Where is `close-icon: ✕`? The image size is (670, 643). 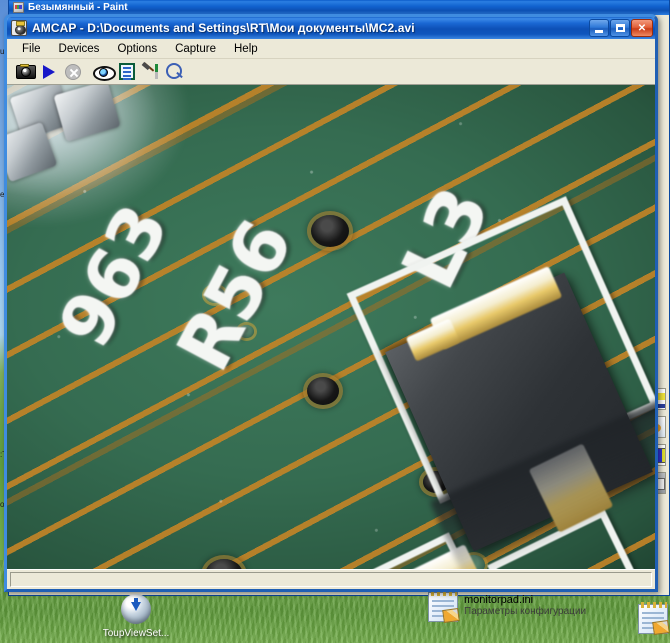 close-icon: ✕ is located at coordinates (642, 28).